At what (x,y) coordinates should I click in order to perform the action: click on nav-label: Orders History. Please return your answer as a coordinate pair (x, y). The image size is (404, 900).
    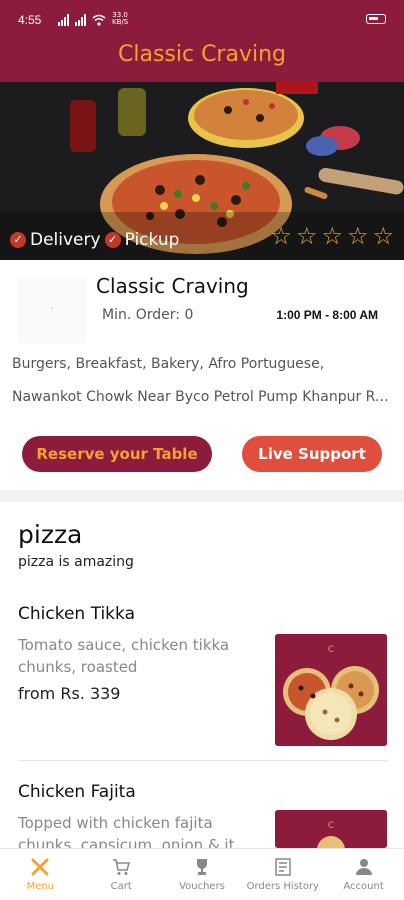
    Looking at the image, I should click on (282, 886).